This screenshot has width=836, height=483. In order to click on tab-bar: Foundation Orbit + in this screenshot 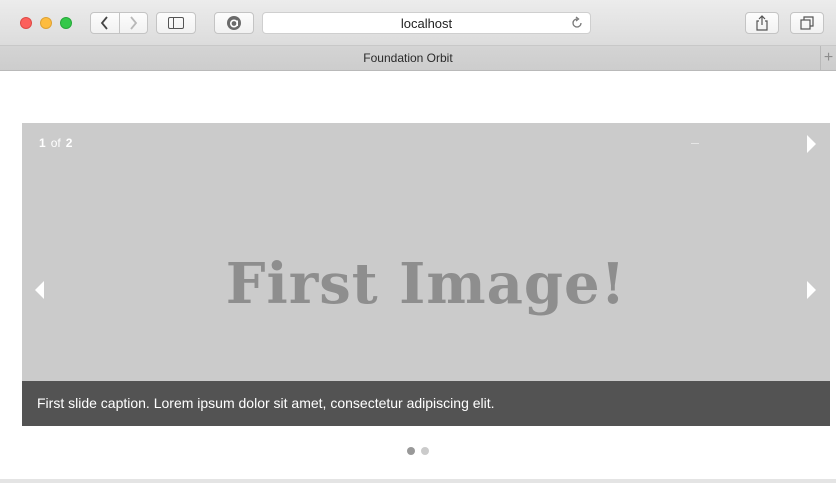, I will do `click(418, 58)`.